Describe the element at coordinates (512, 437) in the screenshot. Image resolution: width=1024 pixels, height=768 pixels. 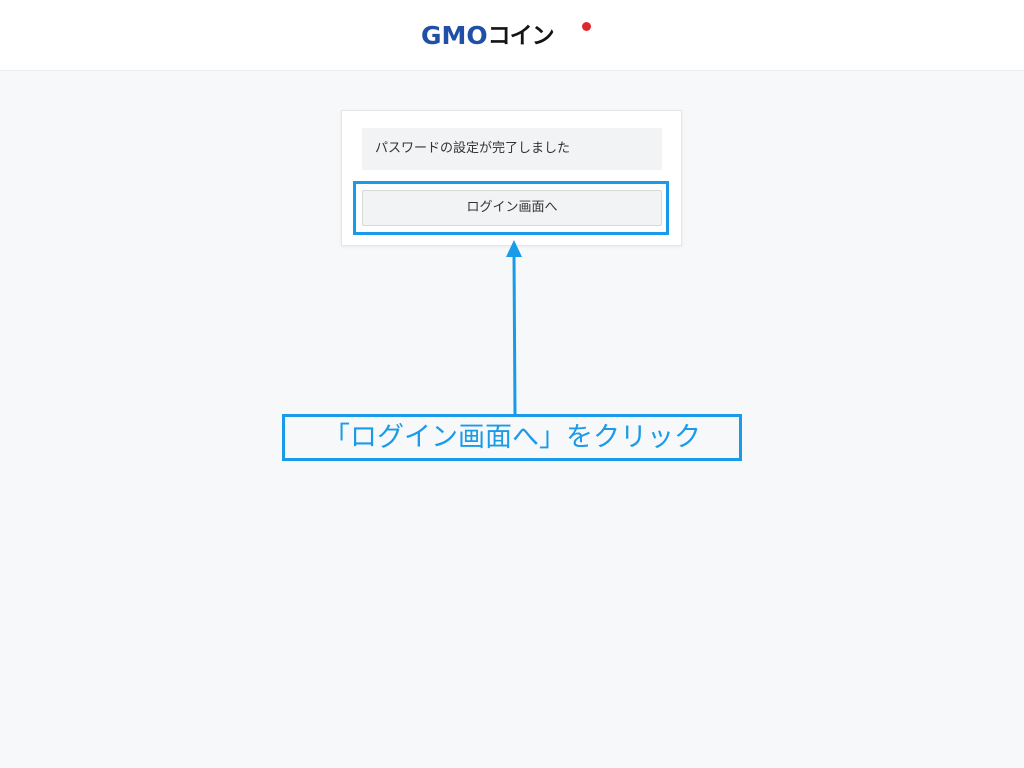
I see `instruction-callout: 「ログイン画面へ」をクリック` at that location.